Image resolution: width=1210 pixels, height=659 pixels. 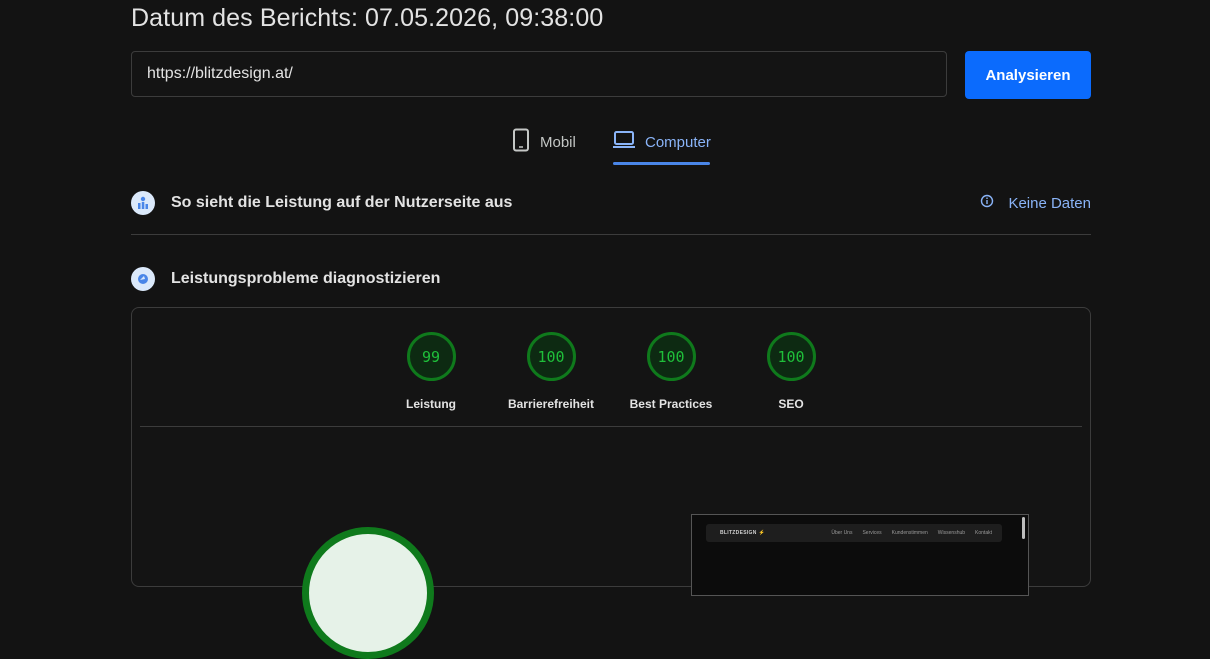 What do you see at coordinates (671, 404) in the screenshot?
I see `score-label: Best Practices` at bounding box center [671, 404].